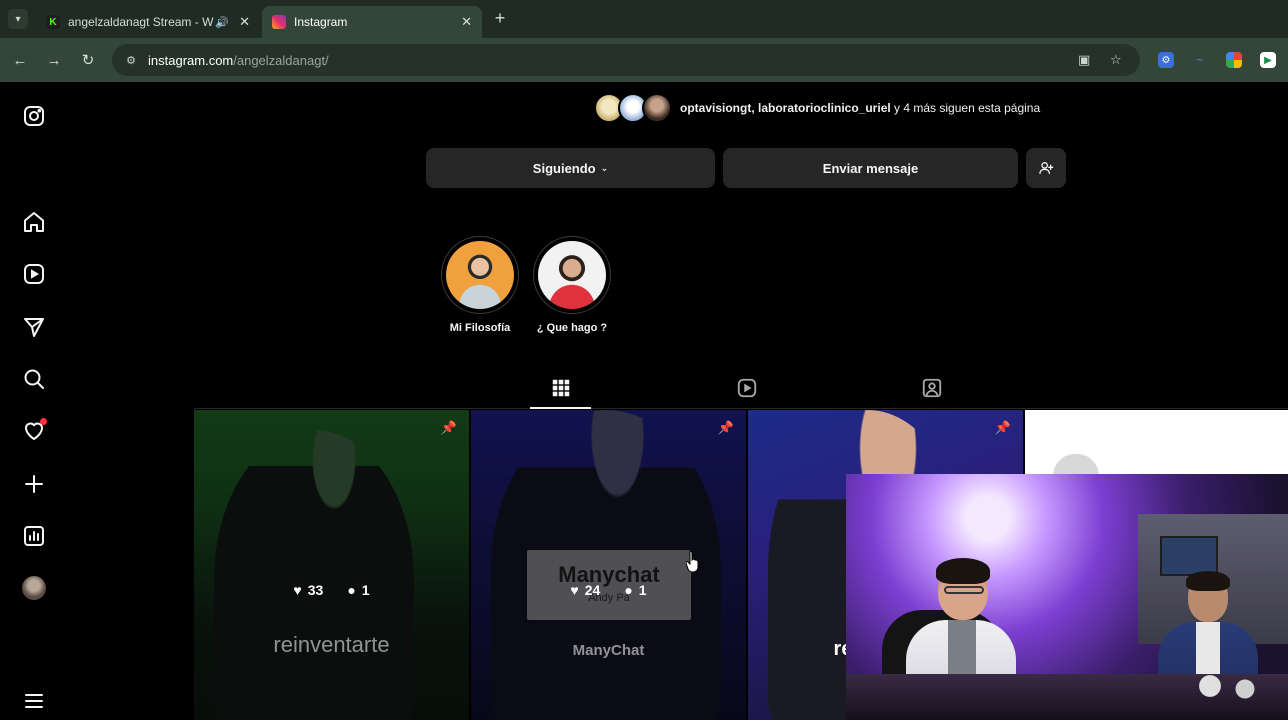 The height and width of the screenshot is (720, 1288). What do you see at coordinates (1268, 60) in the screenshot?
I see `extension-play-icon: ▶` at bounding box center [1268, 60].